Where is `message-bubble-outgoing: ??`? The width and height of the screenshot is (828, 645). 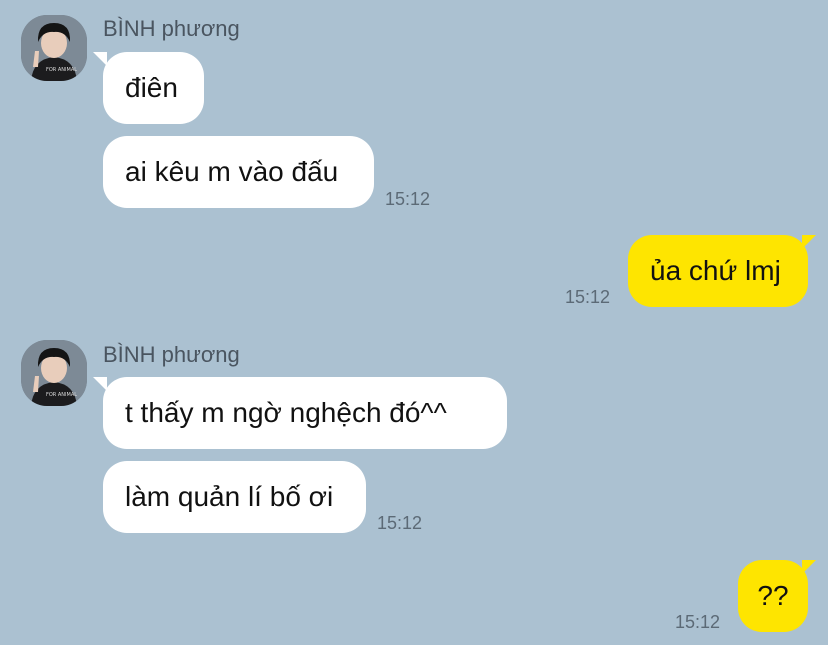
message-bubble-outgoing: ?? is located at coordinates (773, 596).